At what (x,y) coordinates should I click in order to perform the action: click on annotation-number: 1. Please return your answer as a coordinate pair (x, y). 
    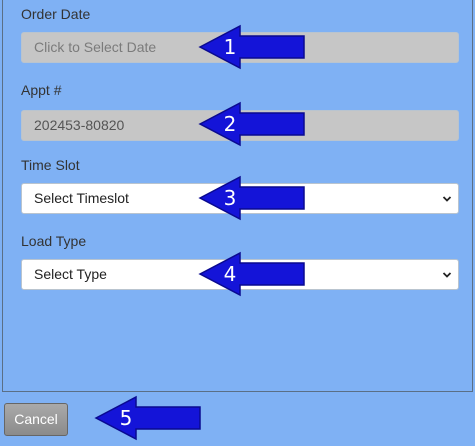
    Looking at the image, I should click on (230, 47).